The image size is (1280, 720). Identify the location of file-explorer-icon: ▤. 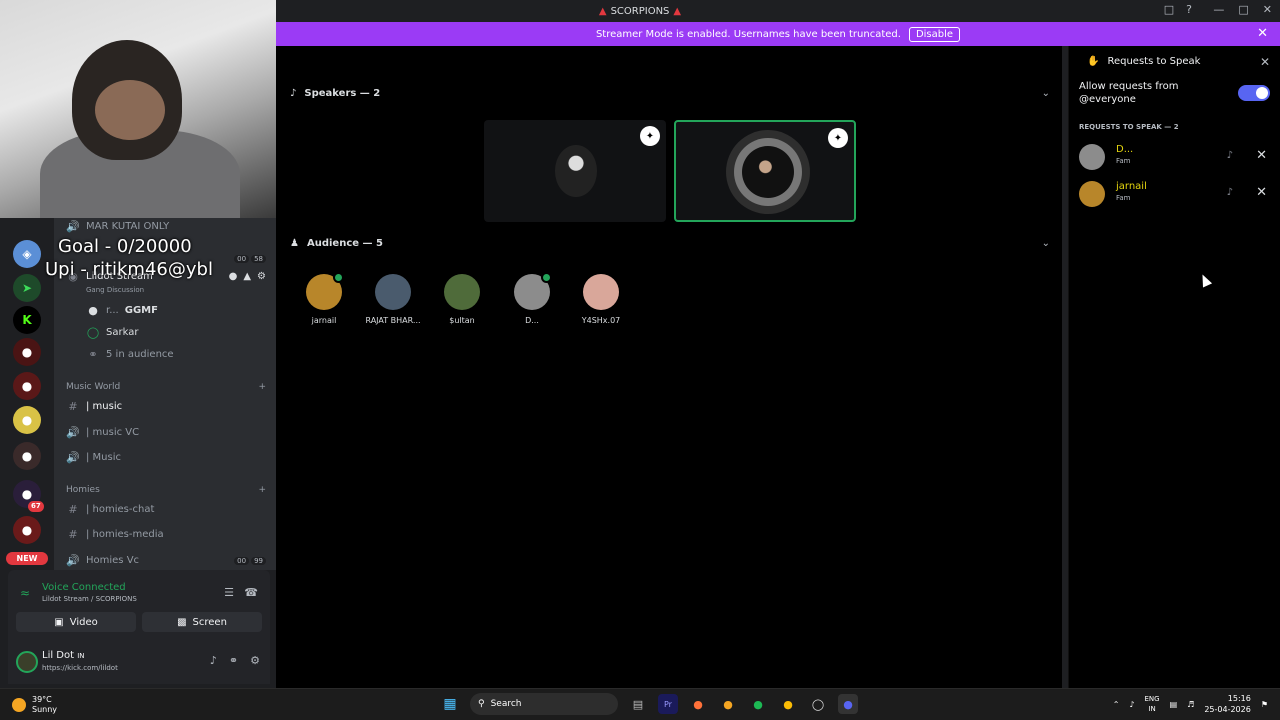
(638, 704).